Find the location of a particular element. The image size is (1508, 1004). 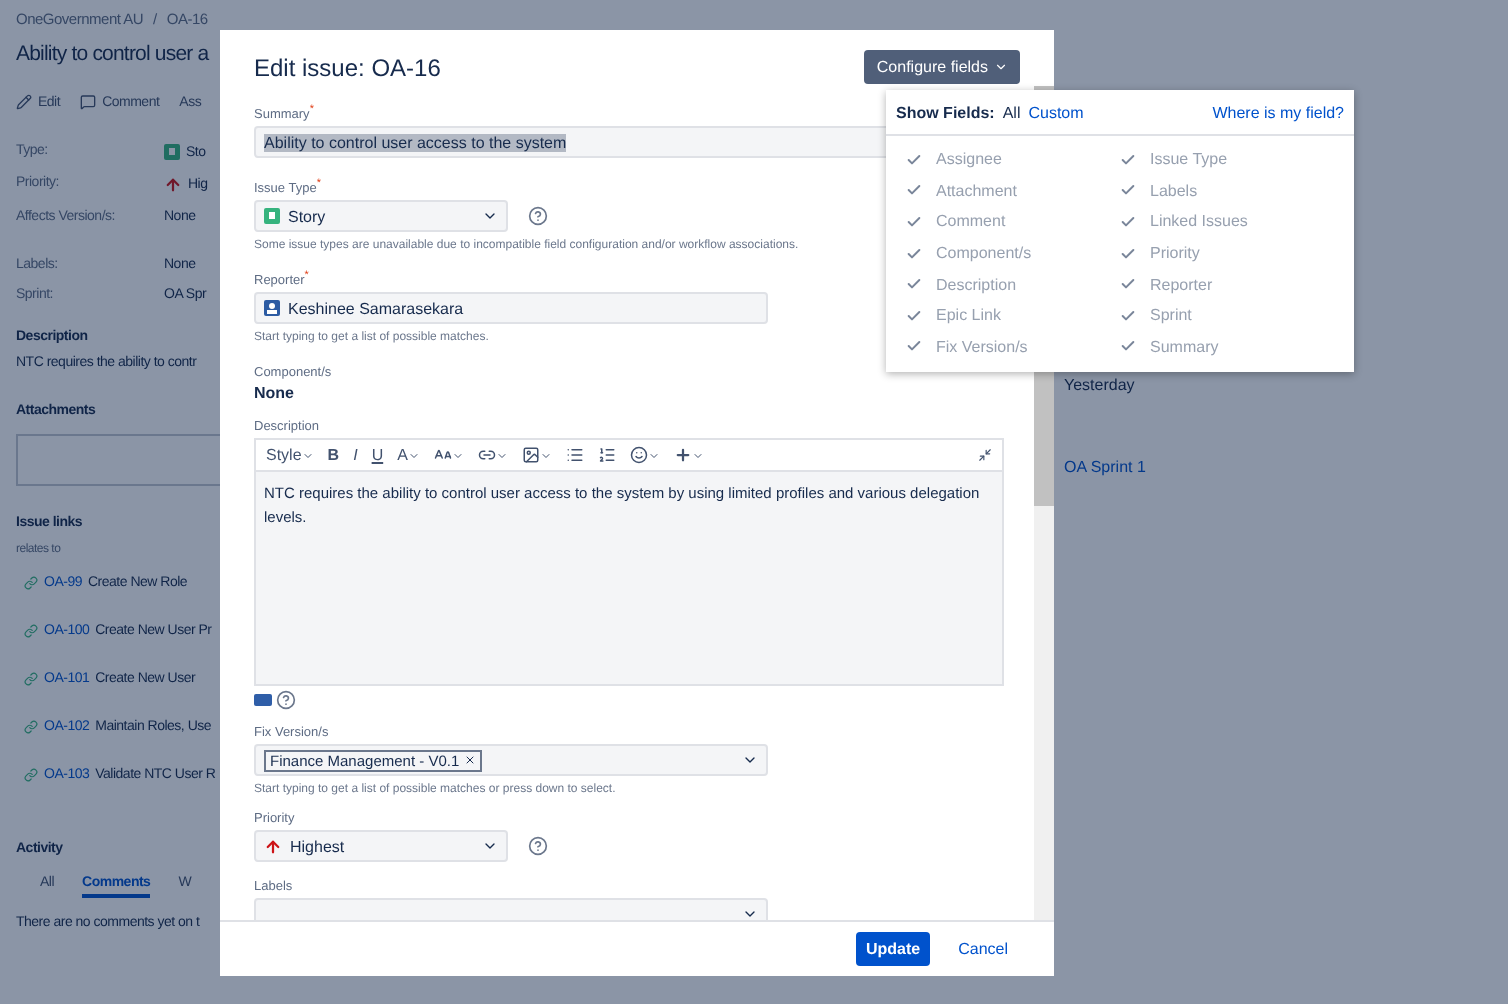

show-fields-label: Show Fields: is located at coordinates (945, 113).